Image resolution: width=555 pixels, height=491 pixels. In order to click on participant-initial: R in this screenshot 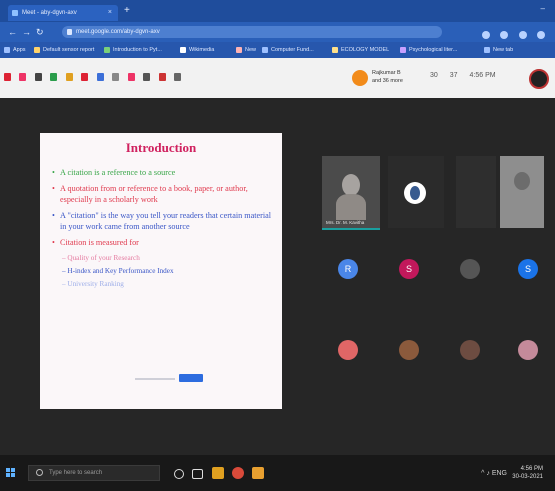, I will do `click(348, 269)`.